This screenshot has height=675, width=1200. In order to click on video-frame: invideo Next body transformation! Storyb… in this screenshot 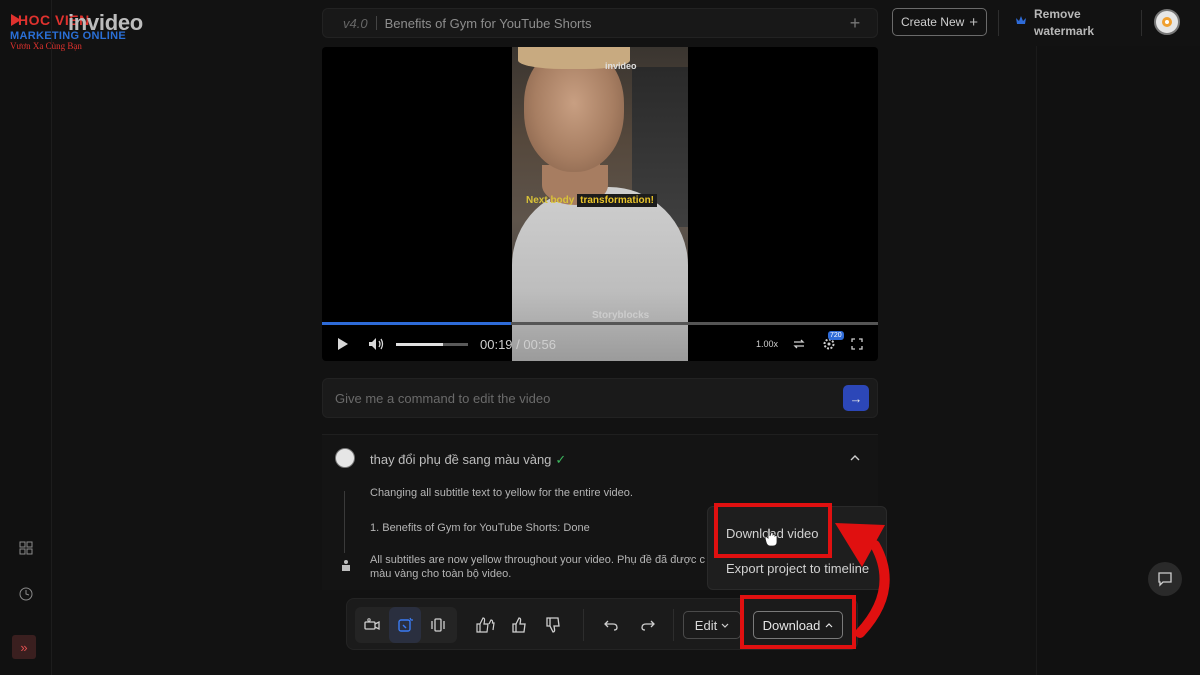, I will do `click(600, 204)`.